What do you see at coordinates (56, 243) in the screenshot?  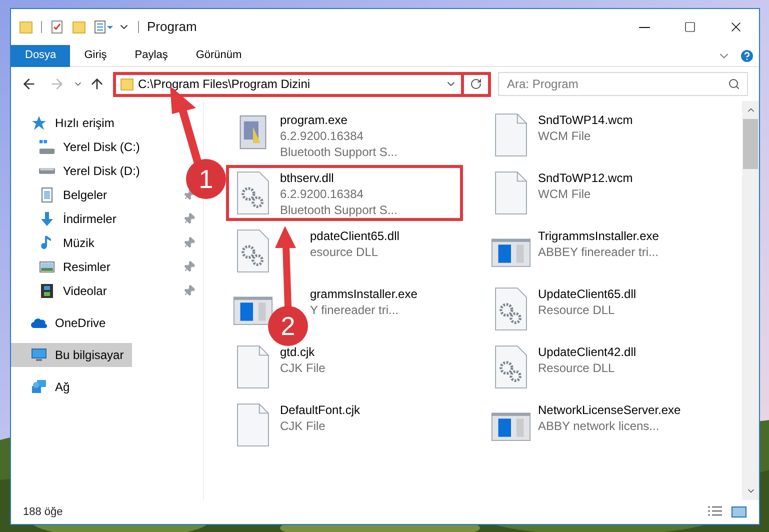 I see `navigation-item: Müzik` at bounding box center [56, 243].